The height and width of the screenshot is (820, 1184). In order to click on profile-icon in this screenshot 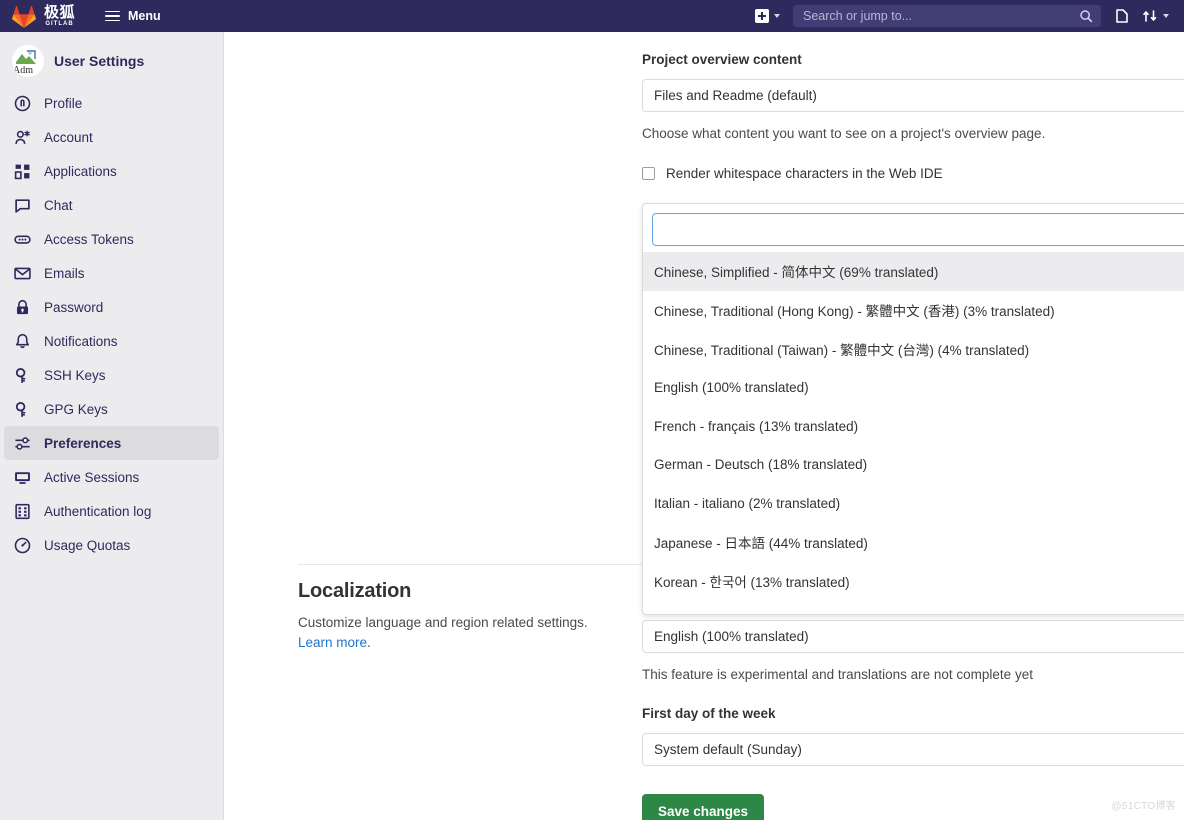, I will do `click(22, 103)`.